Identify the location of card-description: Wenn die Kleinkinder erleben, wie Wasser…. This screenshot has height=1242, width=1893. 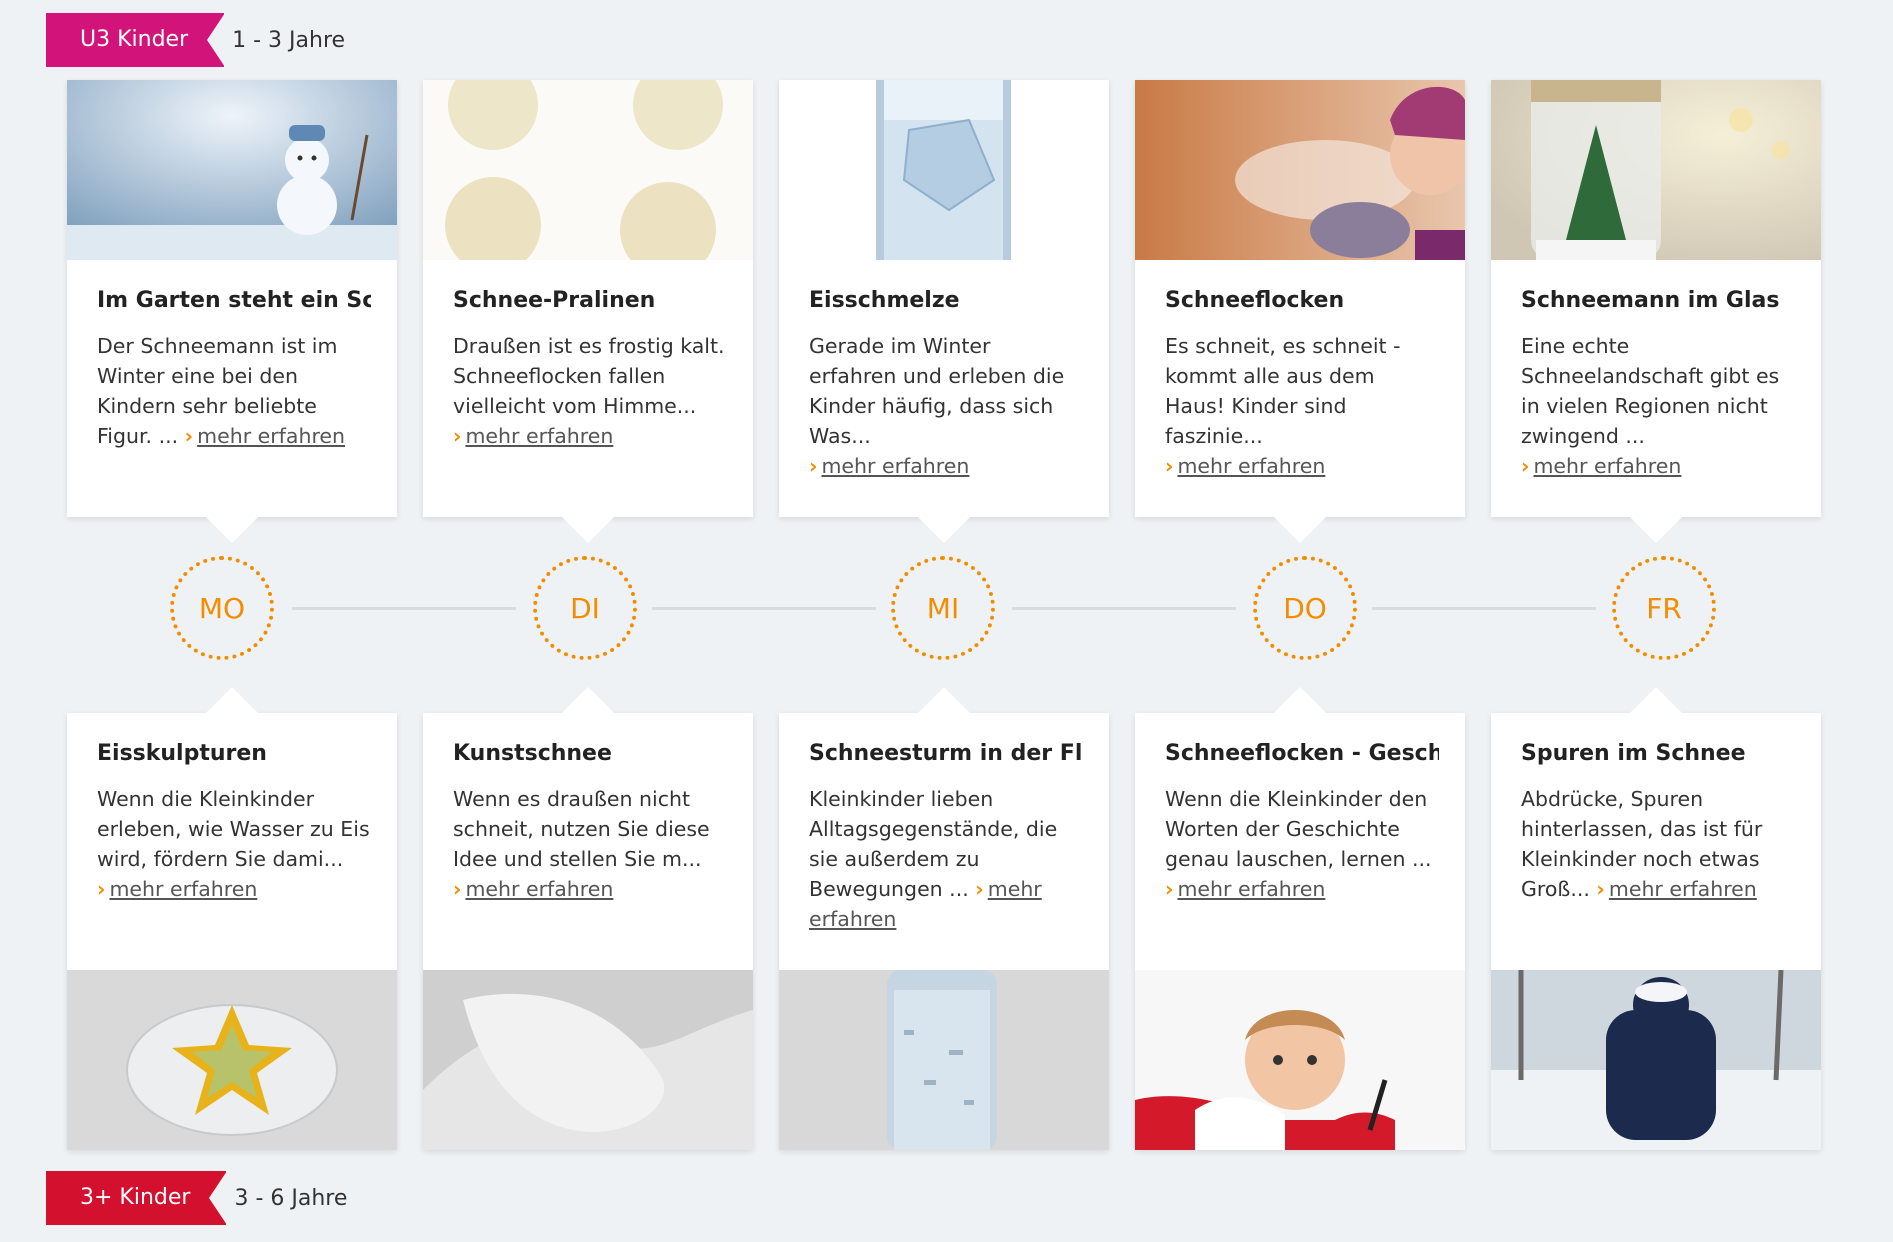
(233, 829).